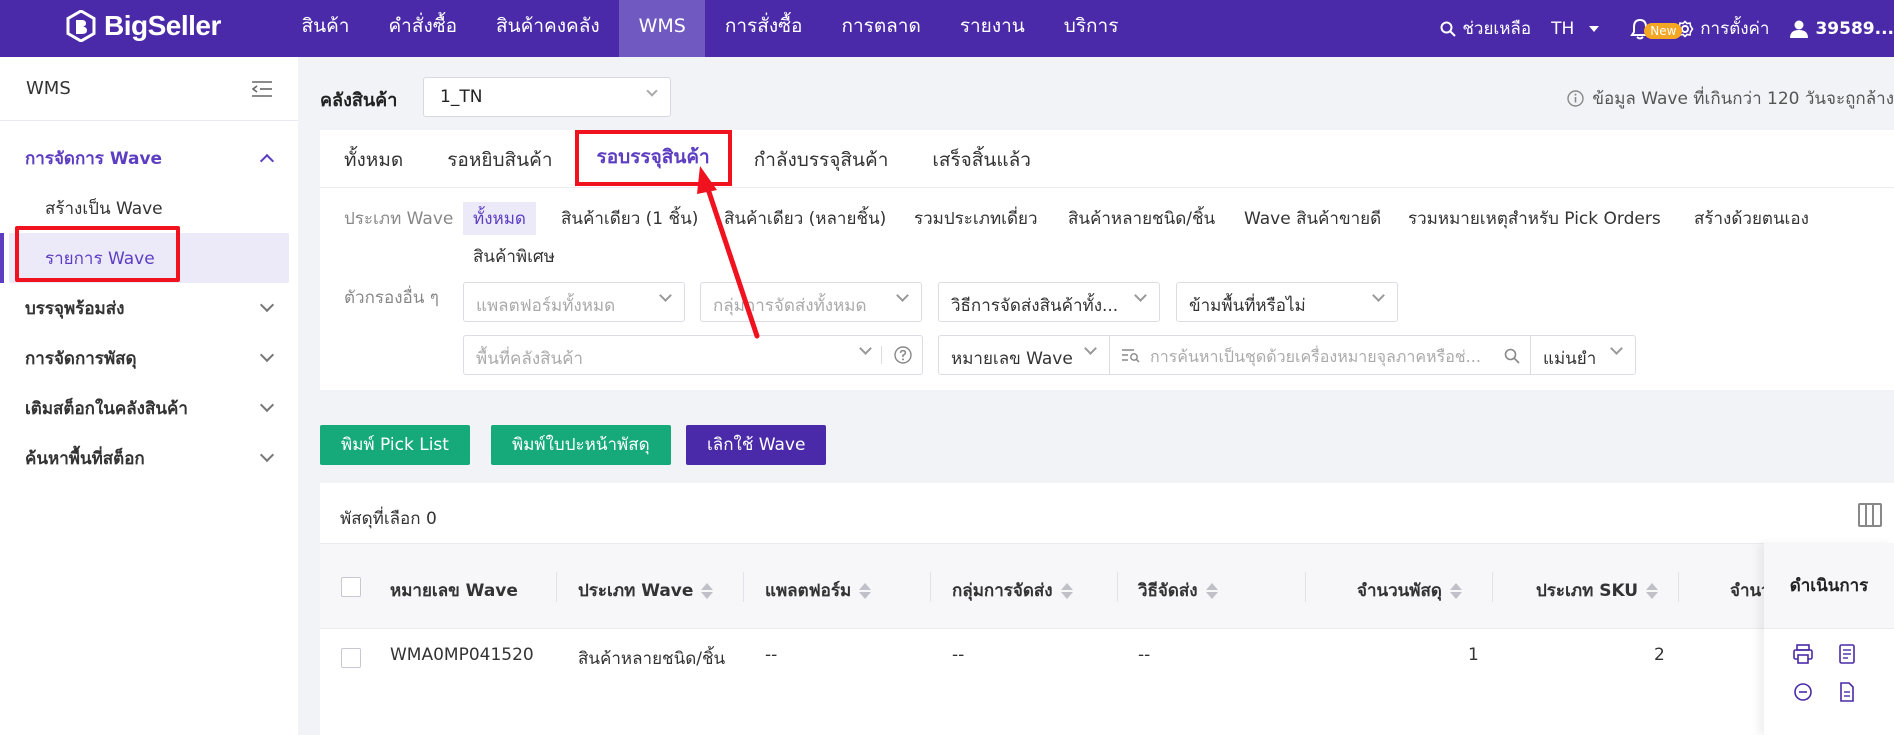  Describe the element at coordinates (1312, 218) in the screenshot. I see `wave-type-bestseller: Wave สินค้าขายดี` at that location.